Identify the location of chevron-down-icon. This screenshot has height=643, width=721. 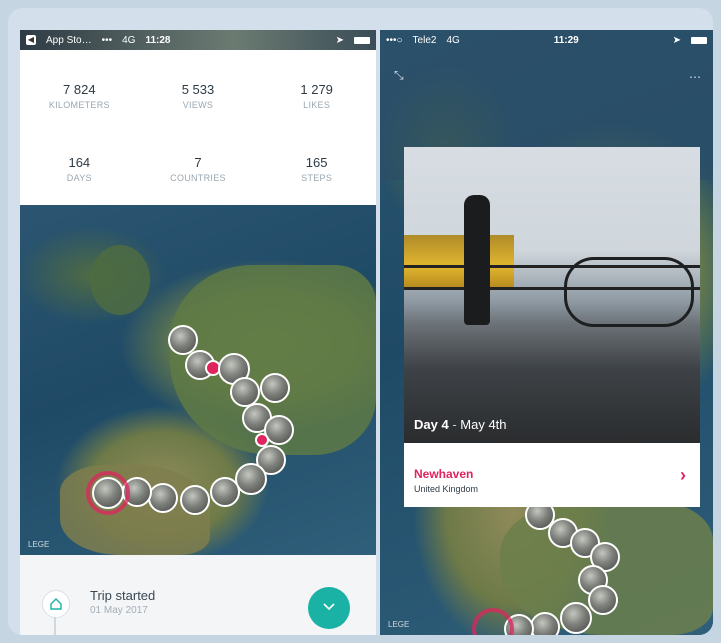
(329, 608).